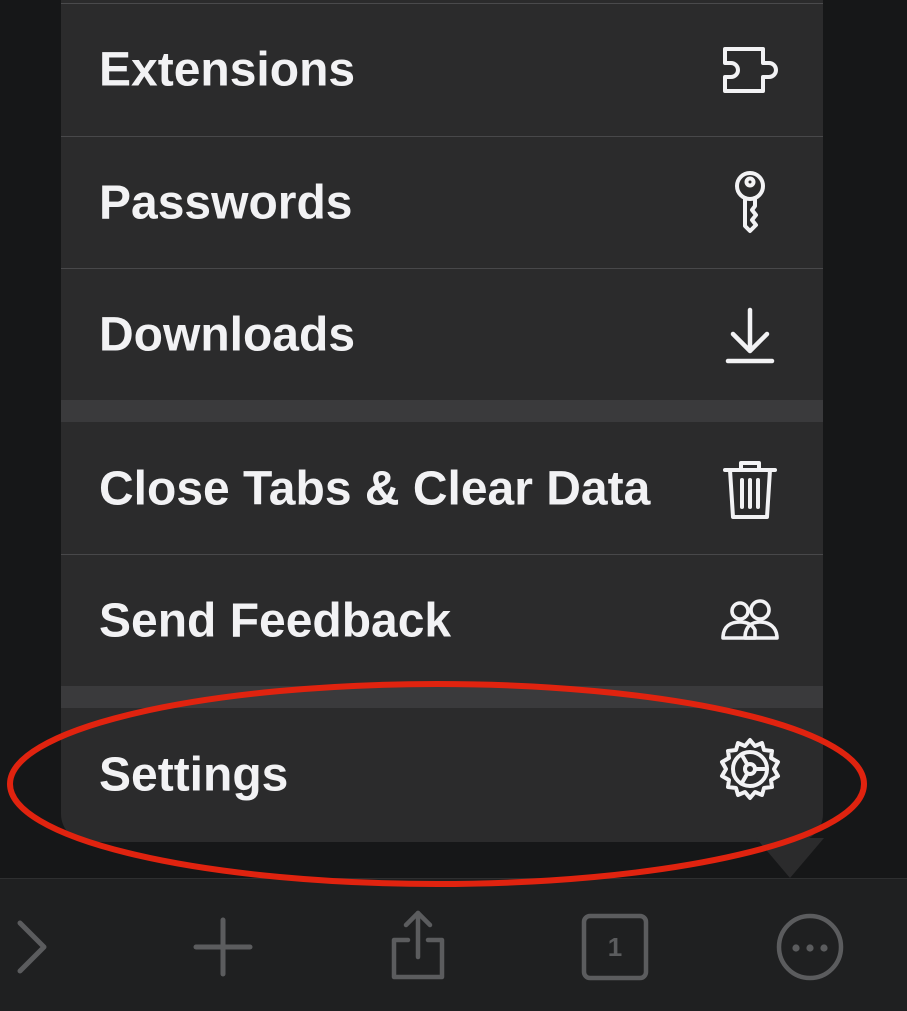 The image size is (907, 1011). What do you see at coordinates (275, 621) in the screenshot?
I see `menu-item-label: Send Feedback` at bounding box center [275, 621].